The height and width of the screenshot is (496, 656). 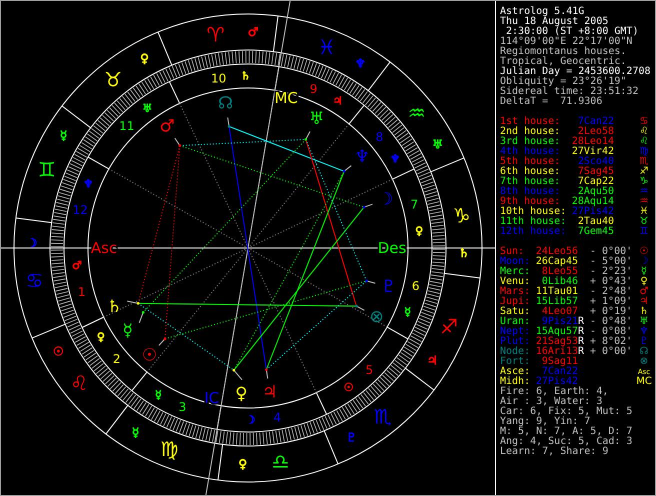 I want to click on house-label: 7th house:, so click(x=531, y=182).